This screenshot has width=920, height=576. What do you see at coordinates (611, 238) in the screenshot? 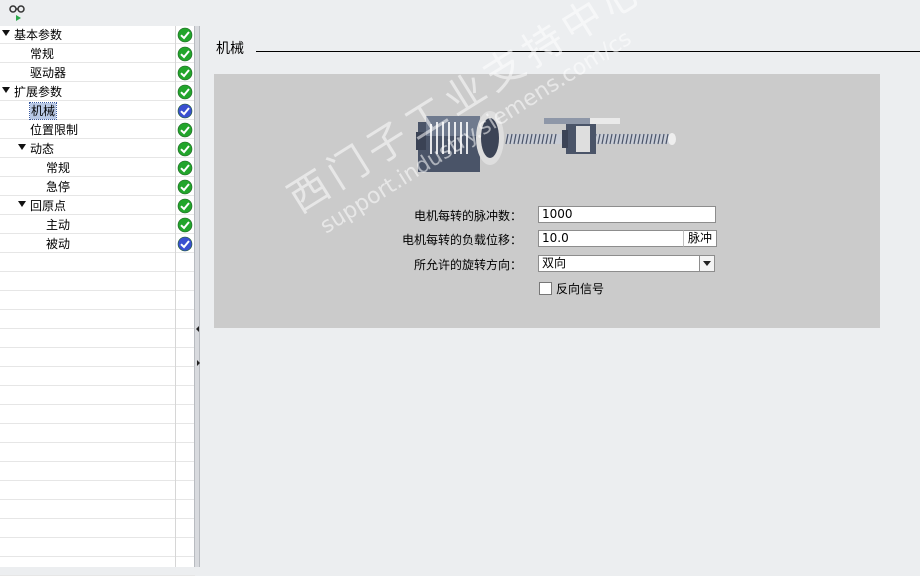
I see `load-displacement-input: 10.0` at bounding box center [611, 238].